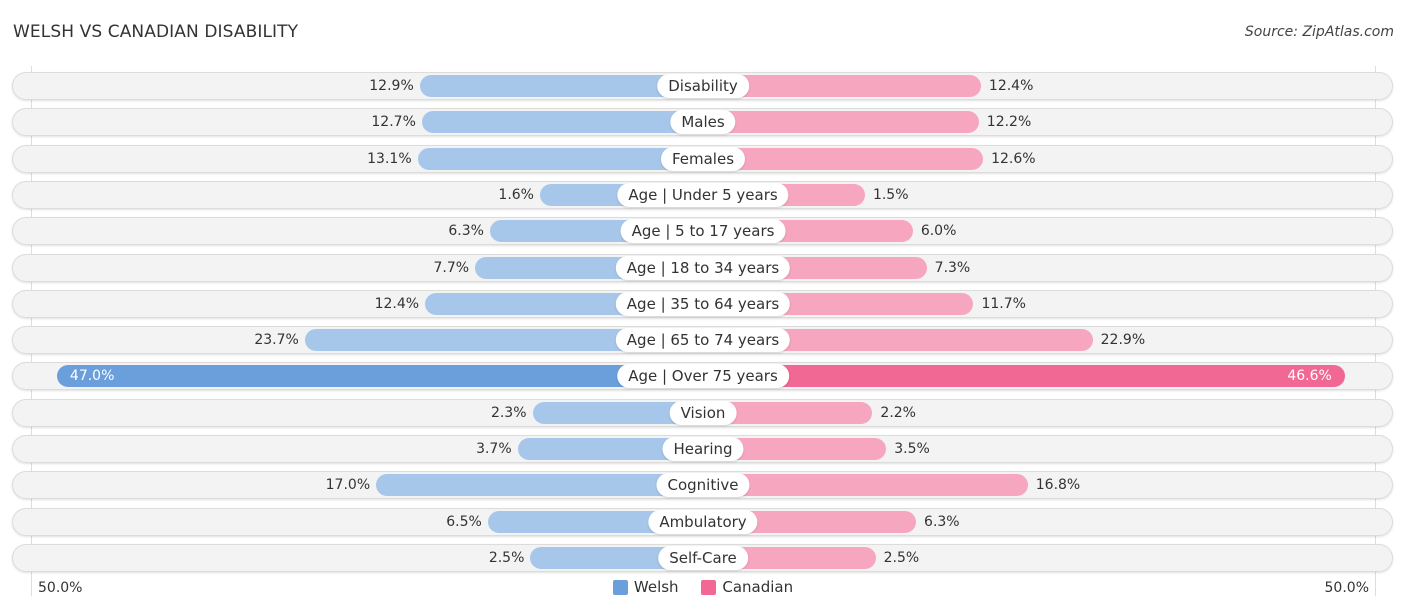 This screenshot has width=1406, height=612. I want to click on value-label-canadian: 7.3%, so click(952, 267).